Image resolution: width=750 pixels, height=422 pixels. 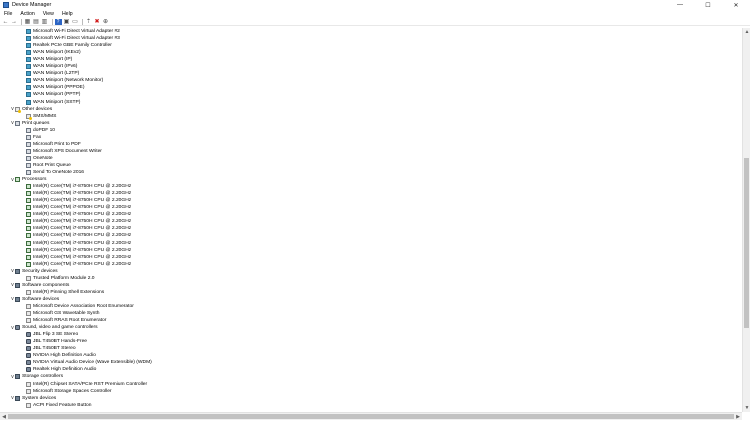 What do you see at coordinates (29, 299) in the screenshot?
I see `tree-category: v Software devices` at bounding box center [29, 299].